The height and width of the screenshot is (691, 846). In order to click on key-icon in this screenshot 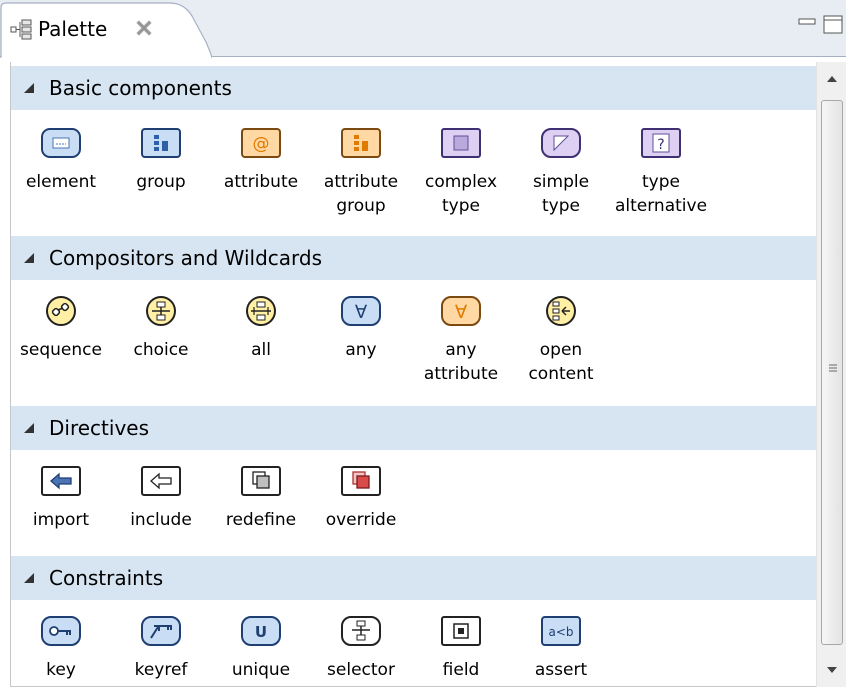, I will do `click(61, 631)`.